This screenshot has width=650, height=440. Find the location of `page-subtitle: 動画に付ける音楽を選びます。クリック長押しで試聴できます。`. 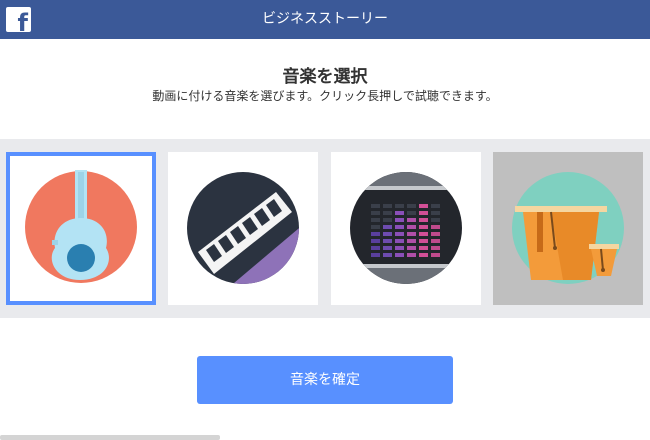

page-subtitle: 動画に付ける音楽を選びます。クリック長押しで試聴できます。 is located at coordinates (325, 96).